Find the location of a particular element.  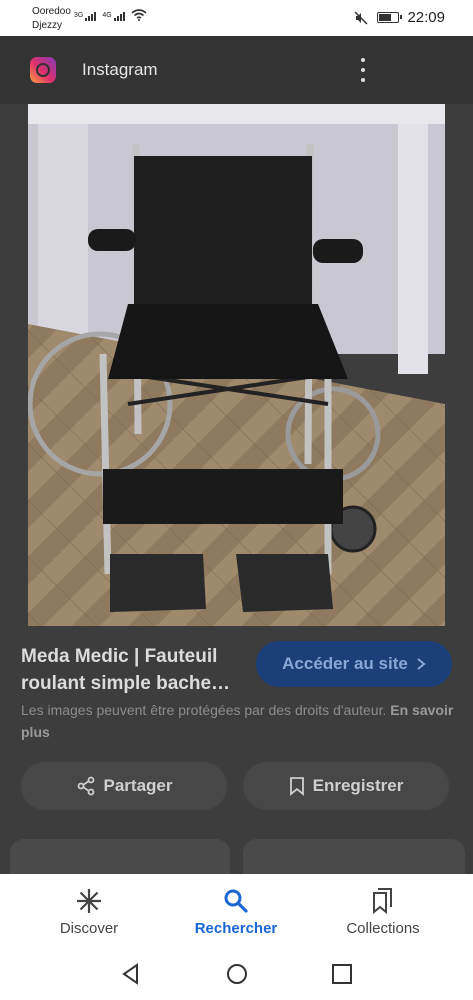

instagram-icon is located at coordinates (43, 70).